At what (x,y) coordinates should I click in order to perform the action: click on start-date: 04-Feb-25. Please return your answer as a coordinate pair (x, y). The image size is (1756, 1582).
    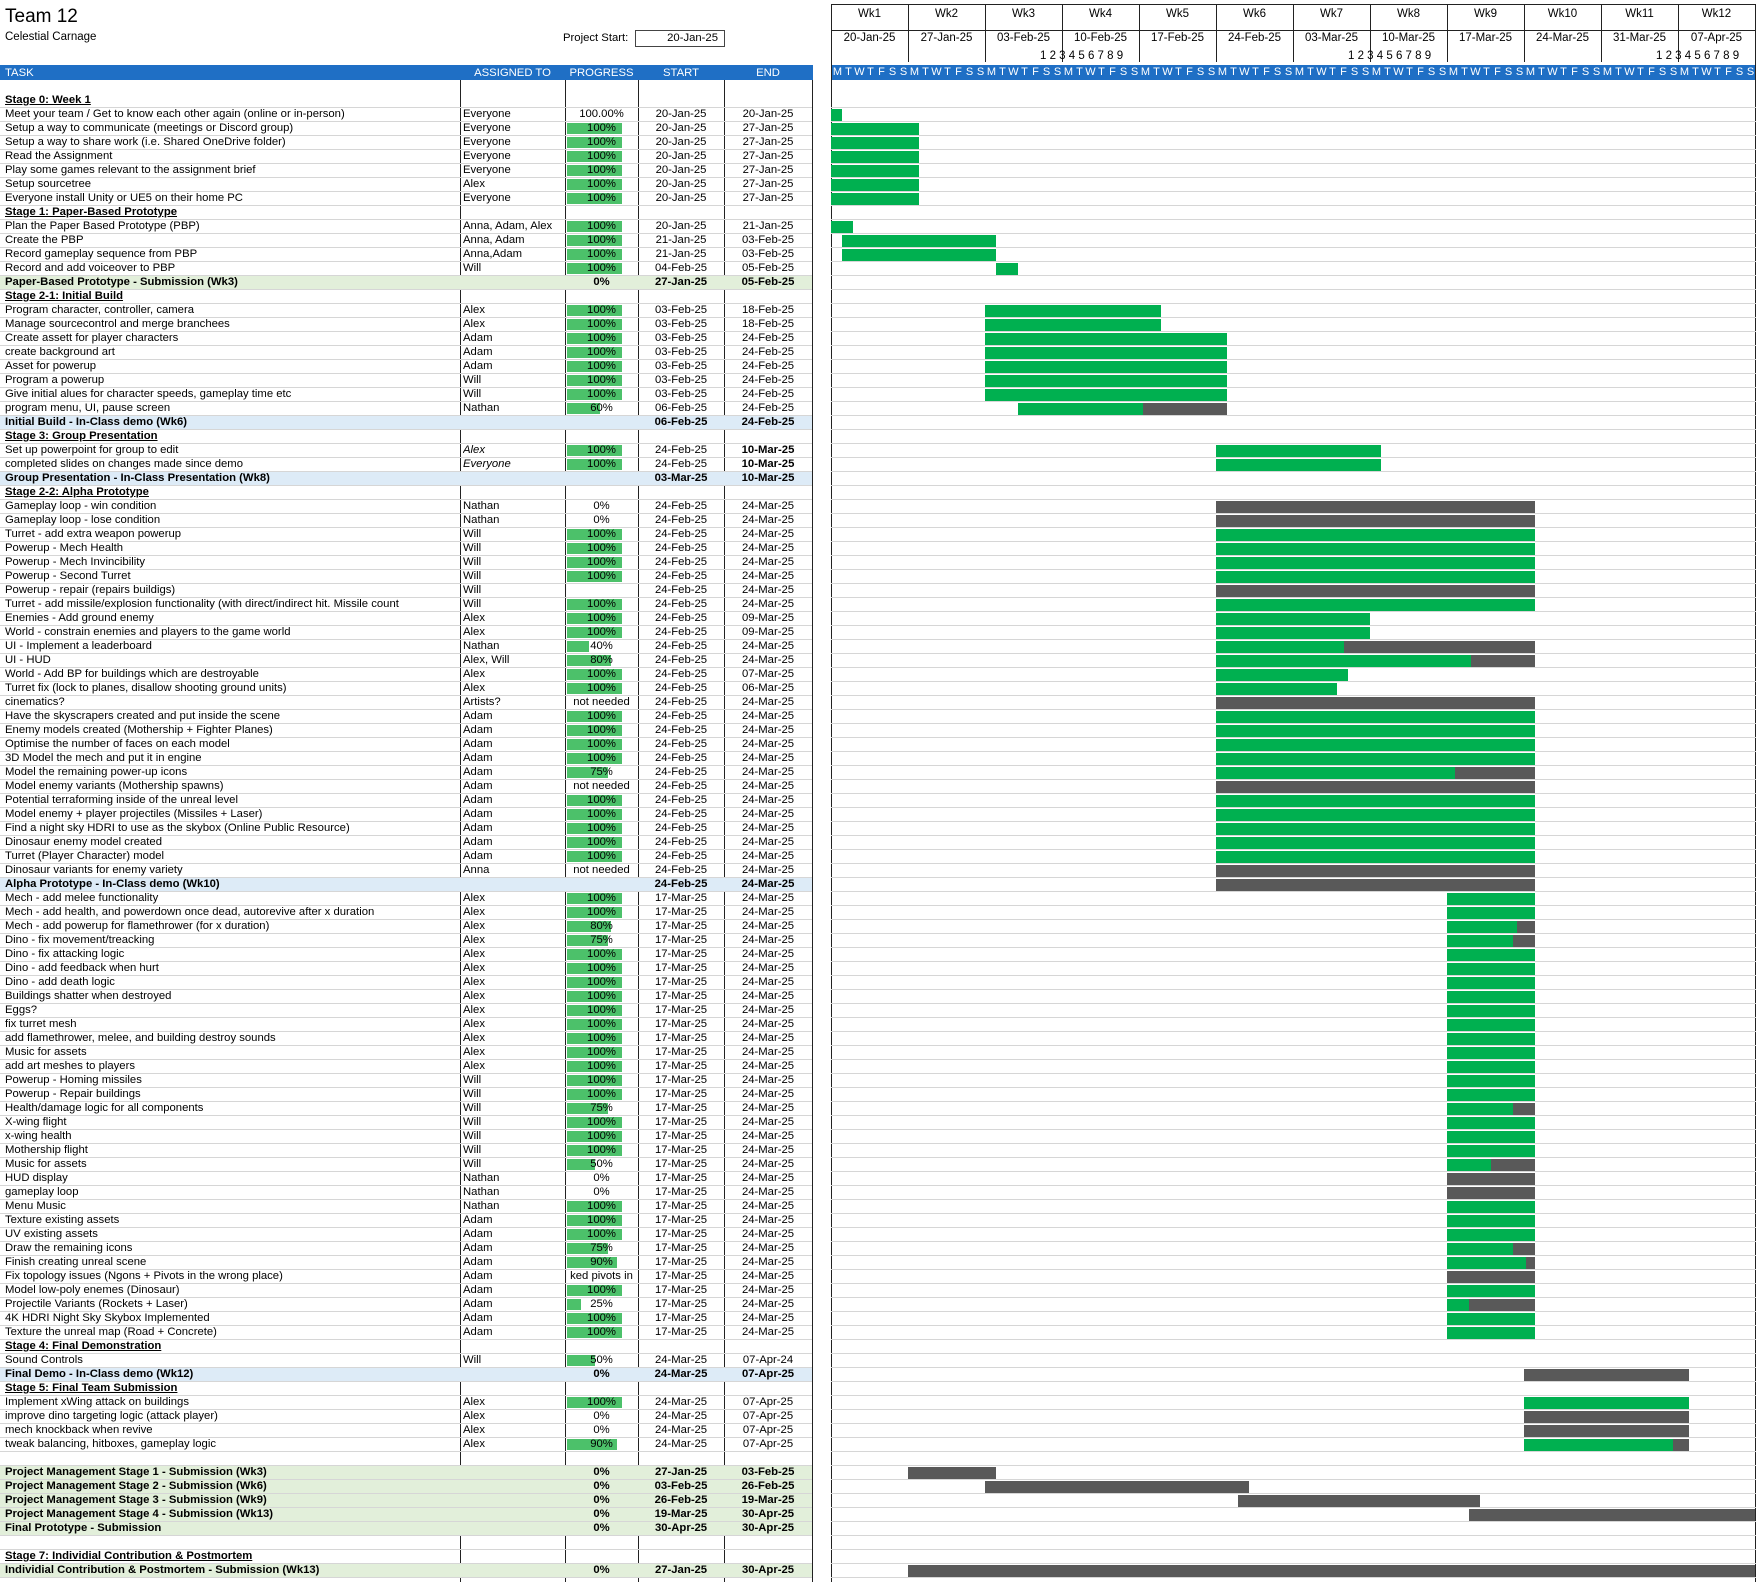
    Looking at the image, I should click on (681, 269).